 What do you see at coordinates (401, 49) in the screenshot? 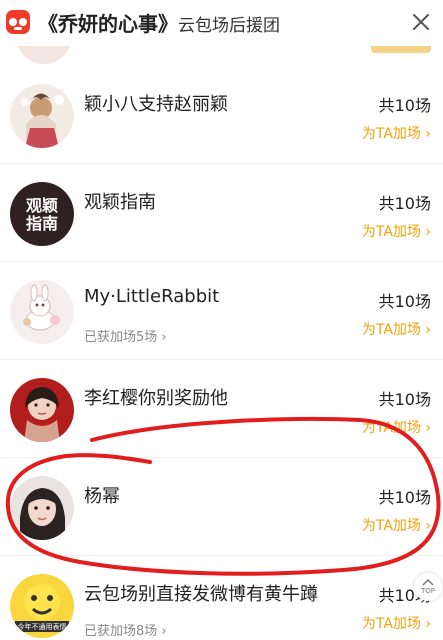
I see `partial-boost-fragment` at bounding box center [401, 49].